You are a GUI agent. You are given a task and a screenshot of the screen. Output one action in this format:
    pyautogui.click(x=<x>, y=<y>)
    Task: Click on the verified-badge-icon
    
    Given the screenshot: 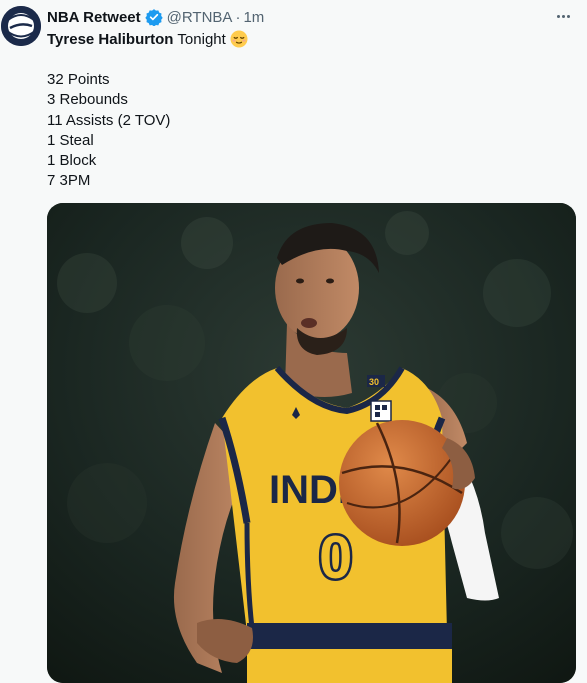 What is the action you would take?
    pyautogui.click(x=153, y=17)
    